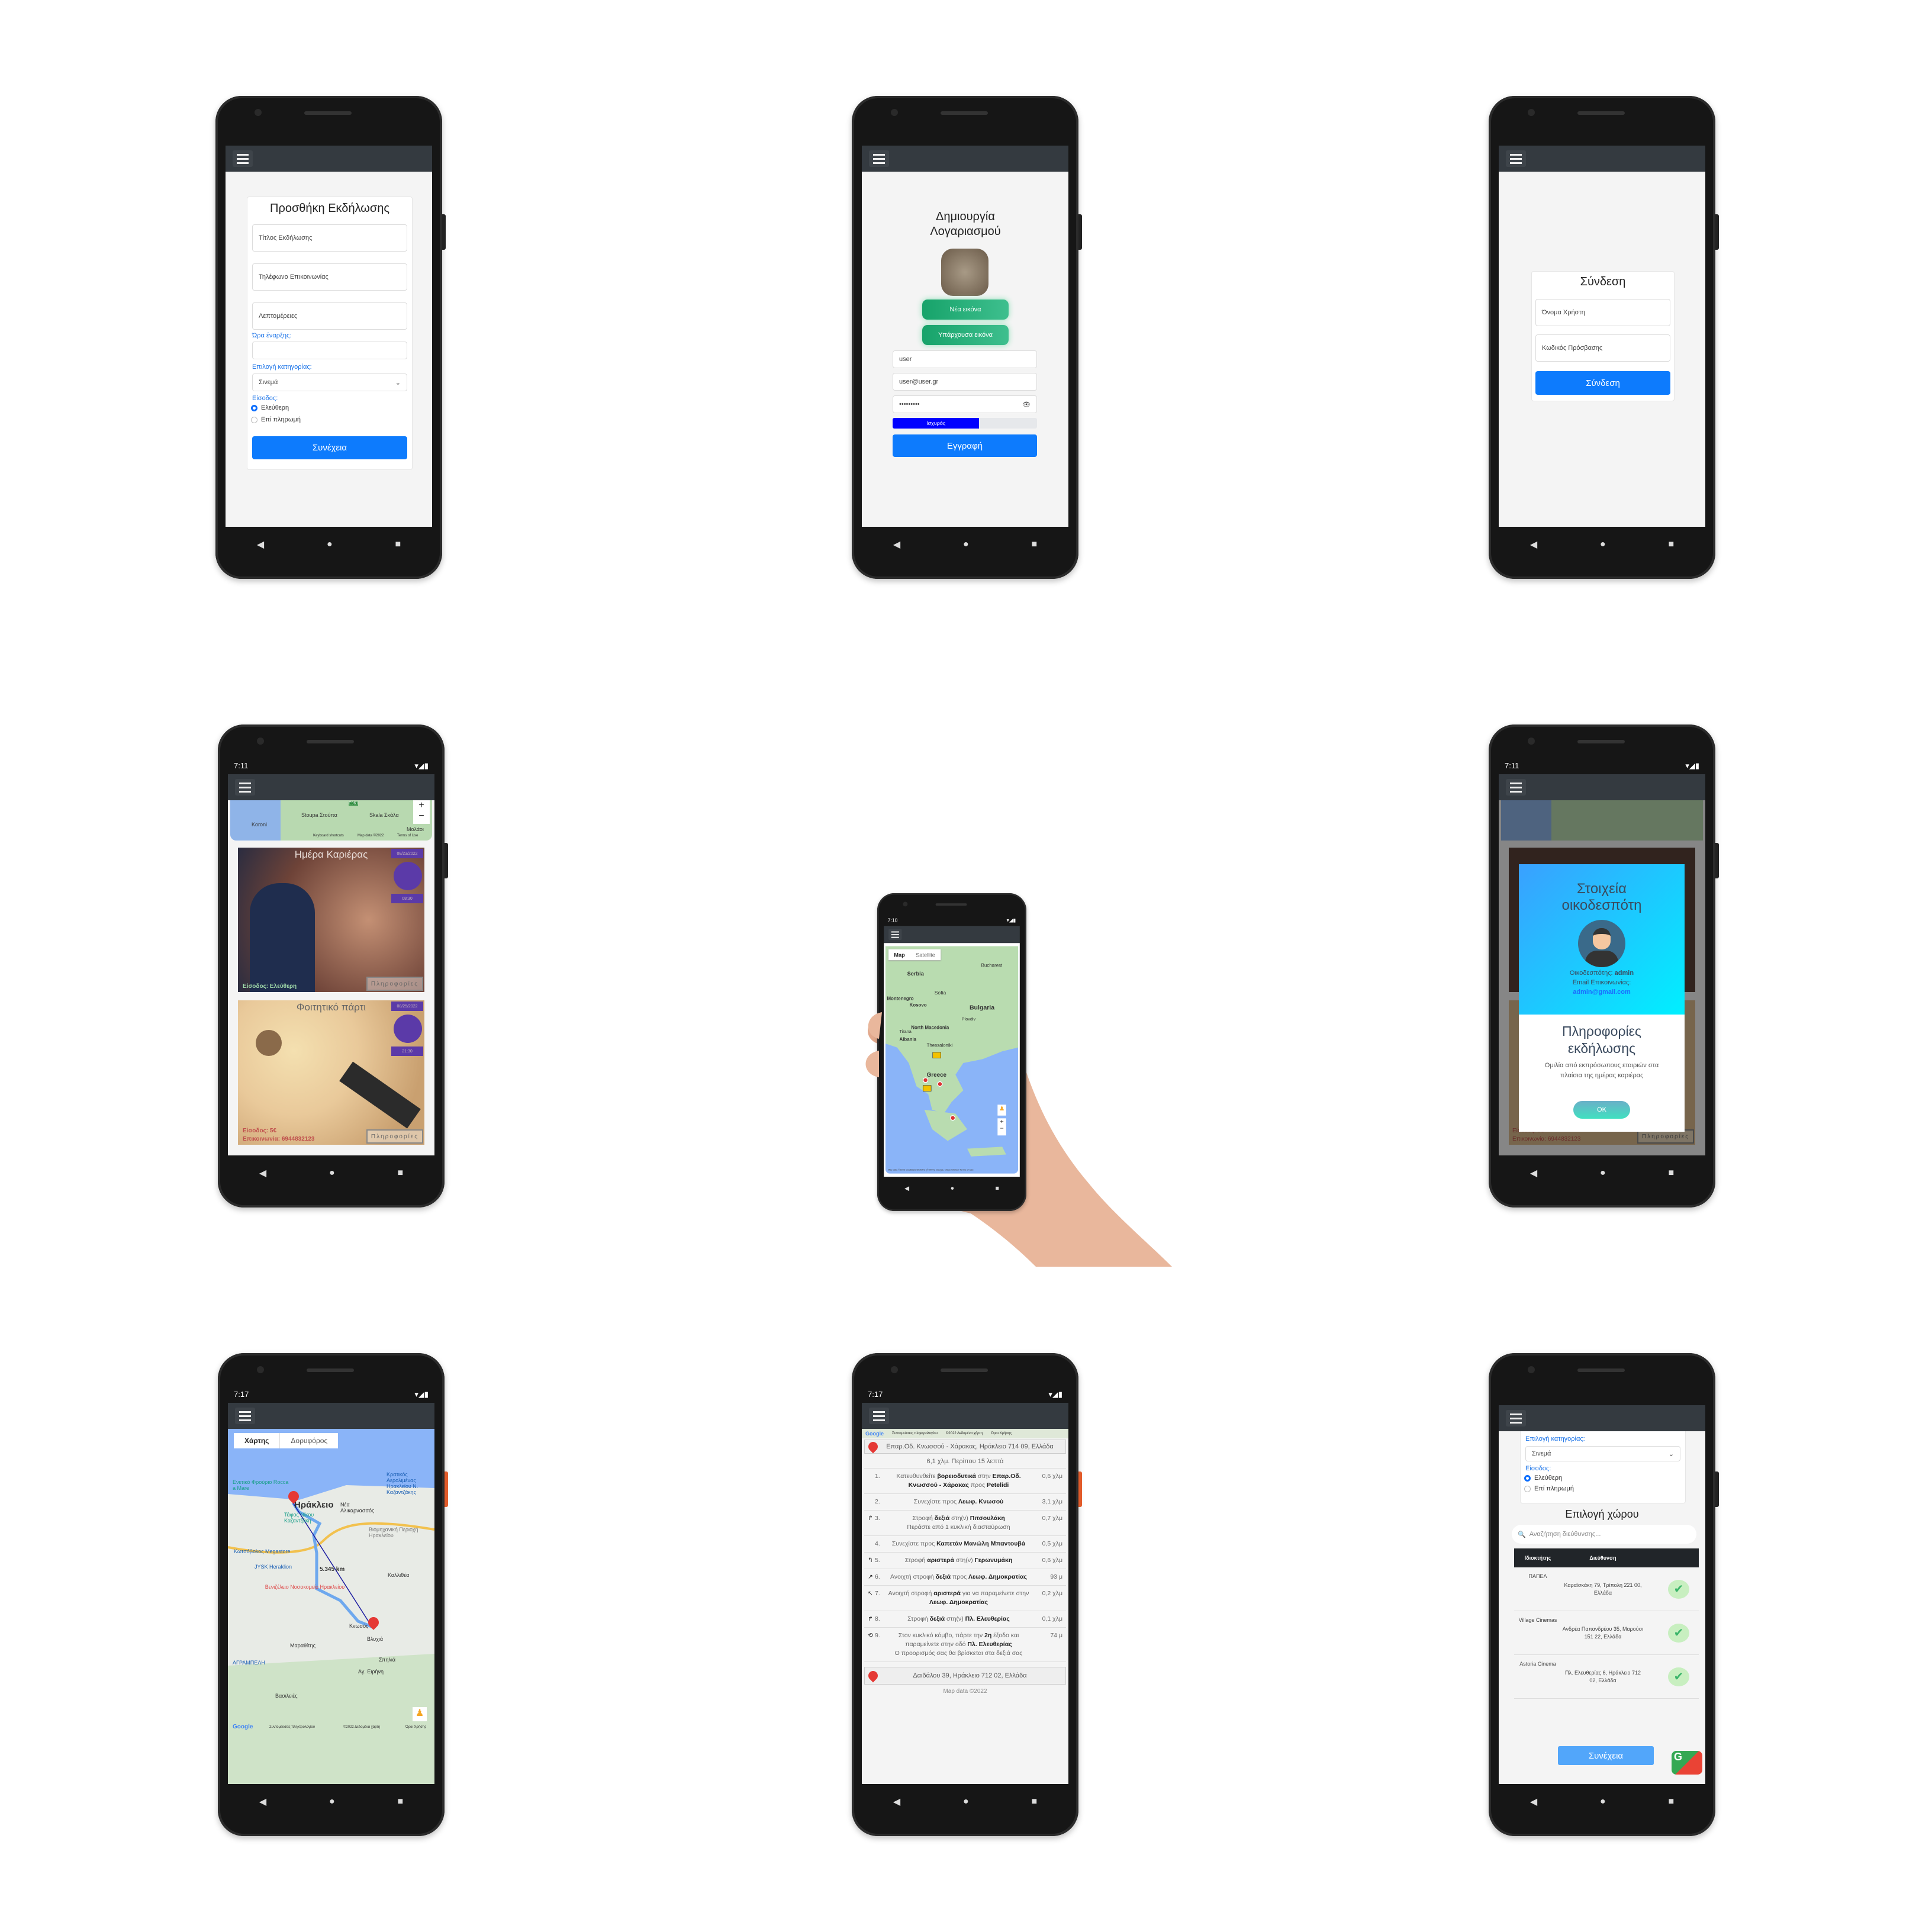 This screenshot has width=1932, height=1932. I want to click on google-maps-icon: G, so click(1687, 1763).